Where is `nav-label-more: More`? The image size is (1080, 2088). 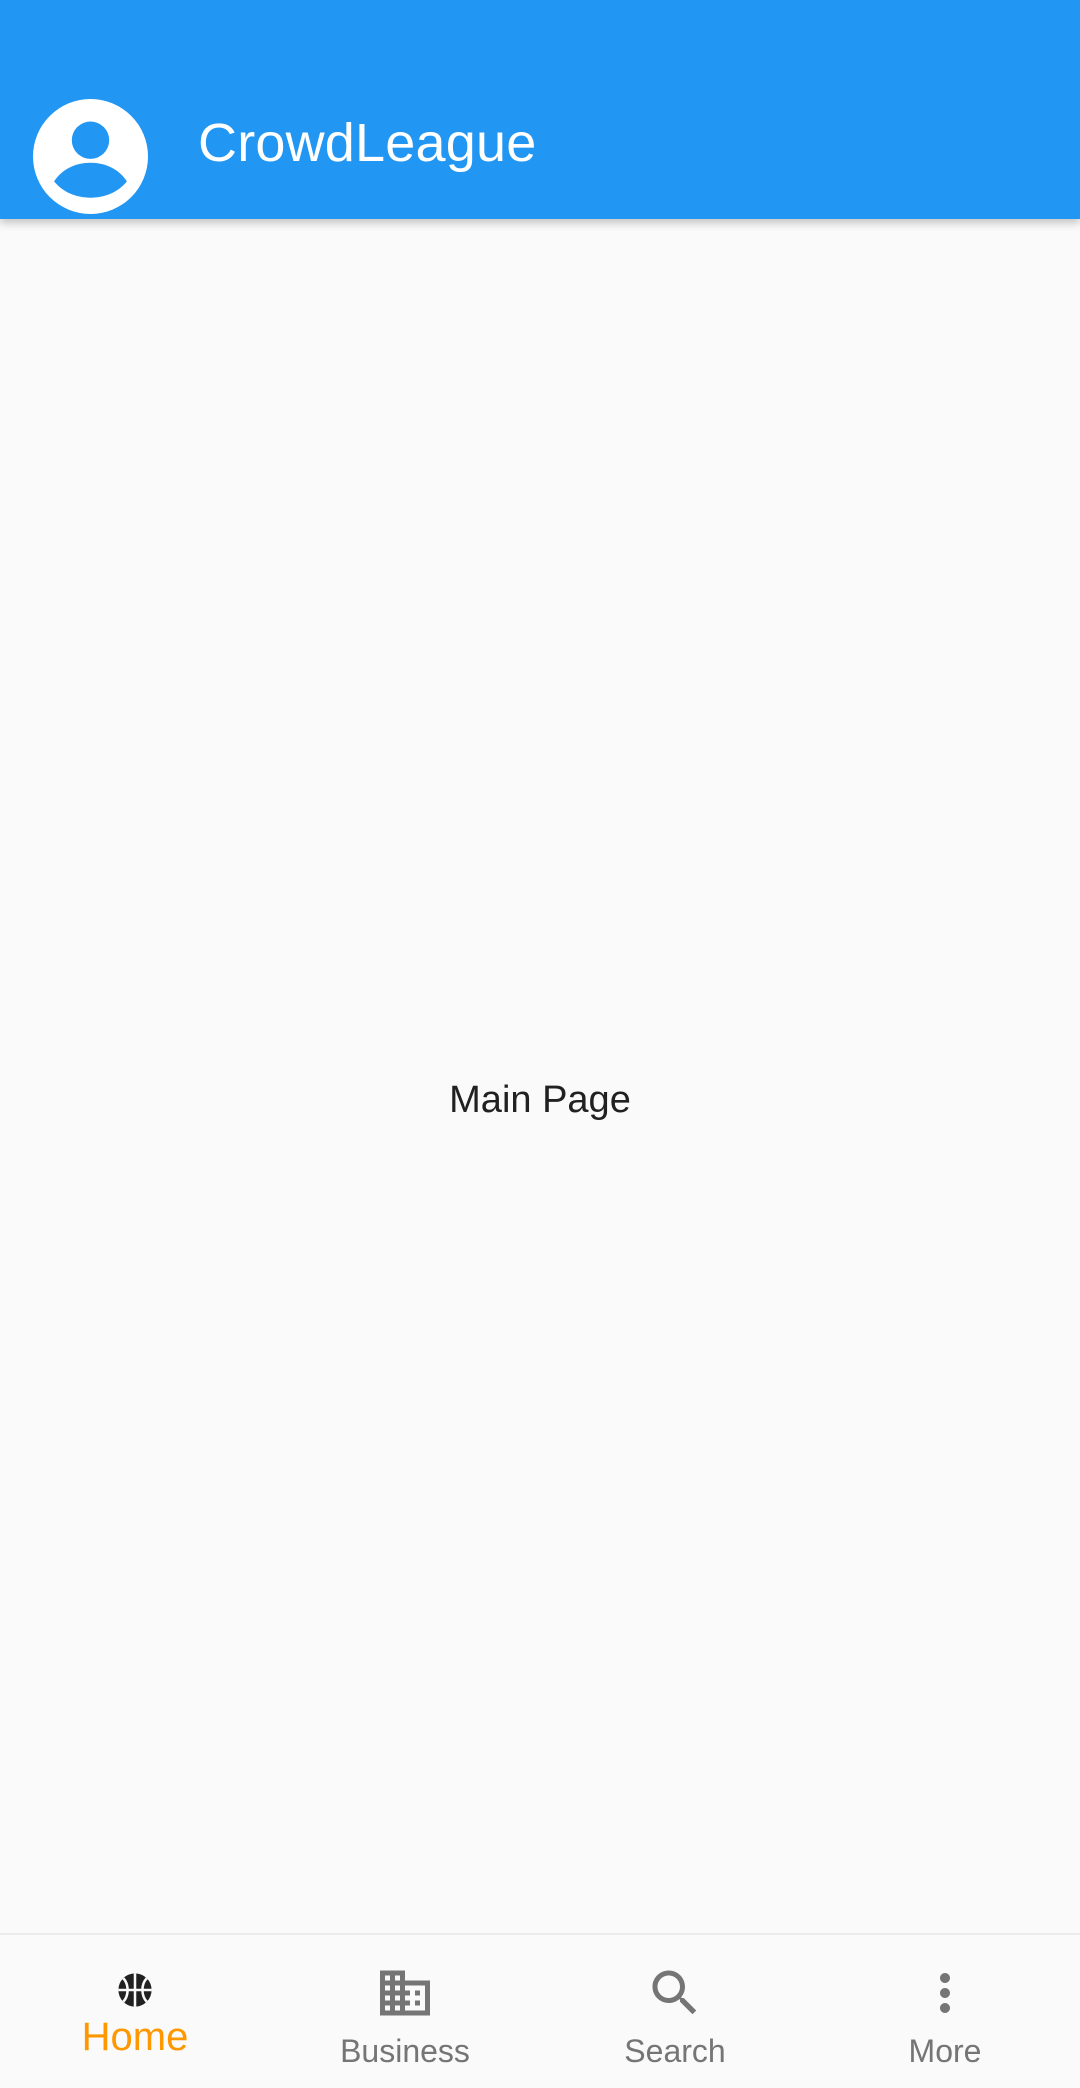 nav-label-more: More is located at coordinates (945, 2051).